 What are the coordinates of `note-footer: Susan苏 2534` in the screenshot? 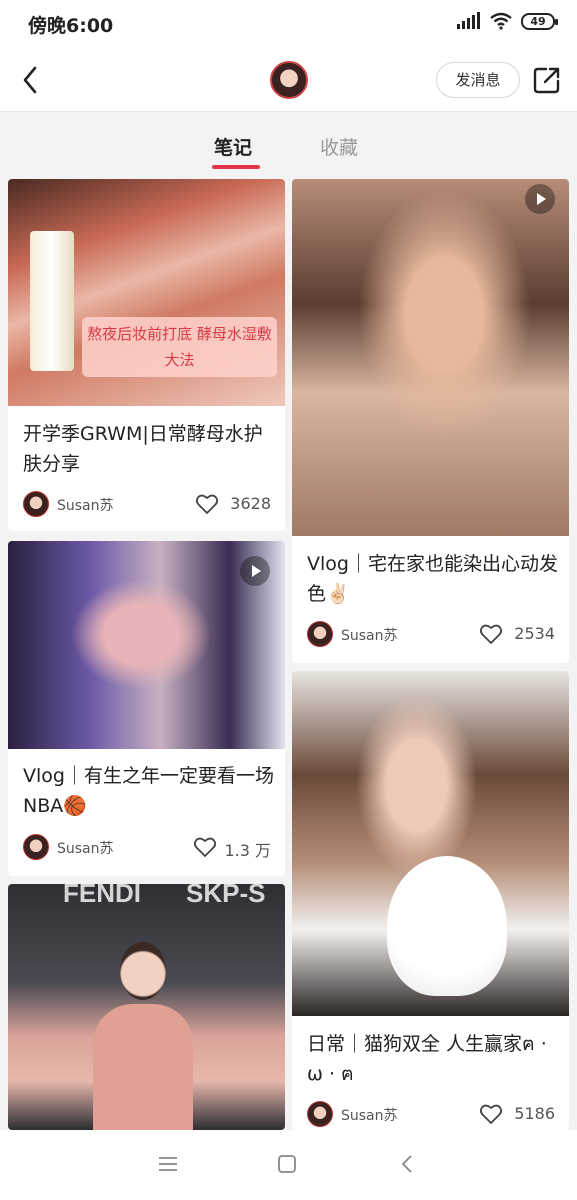 It's located at (431, 635).